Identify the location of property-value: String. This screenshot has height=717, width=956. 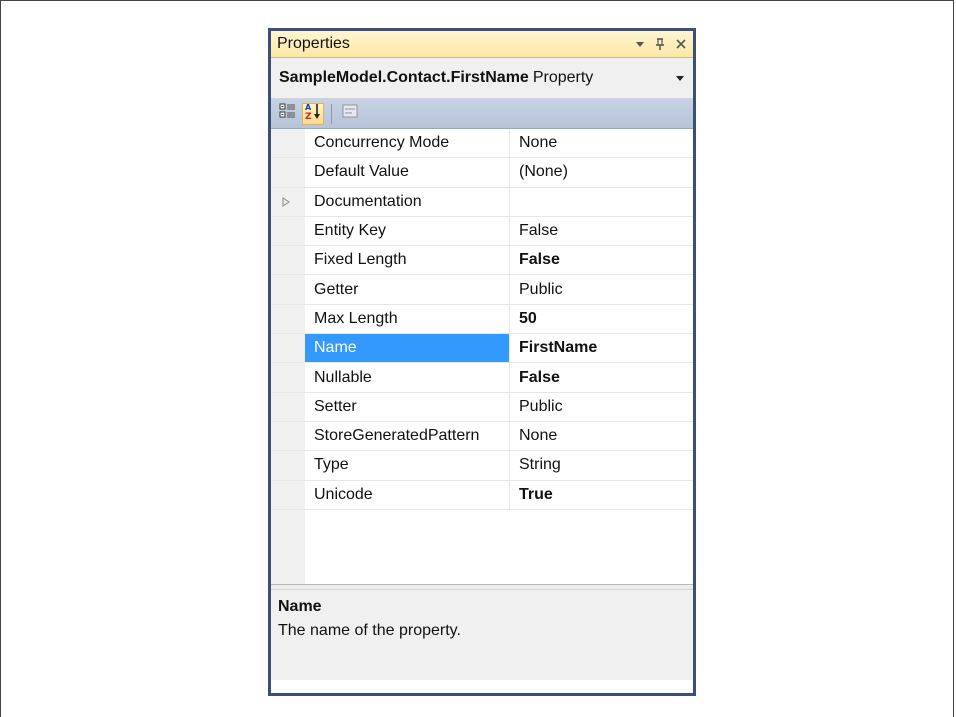
(601, 465).